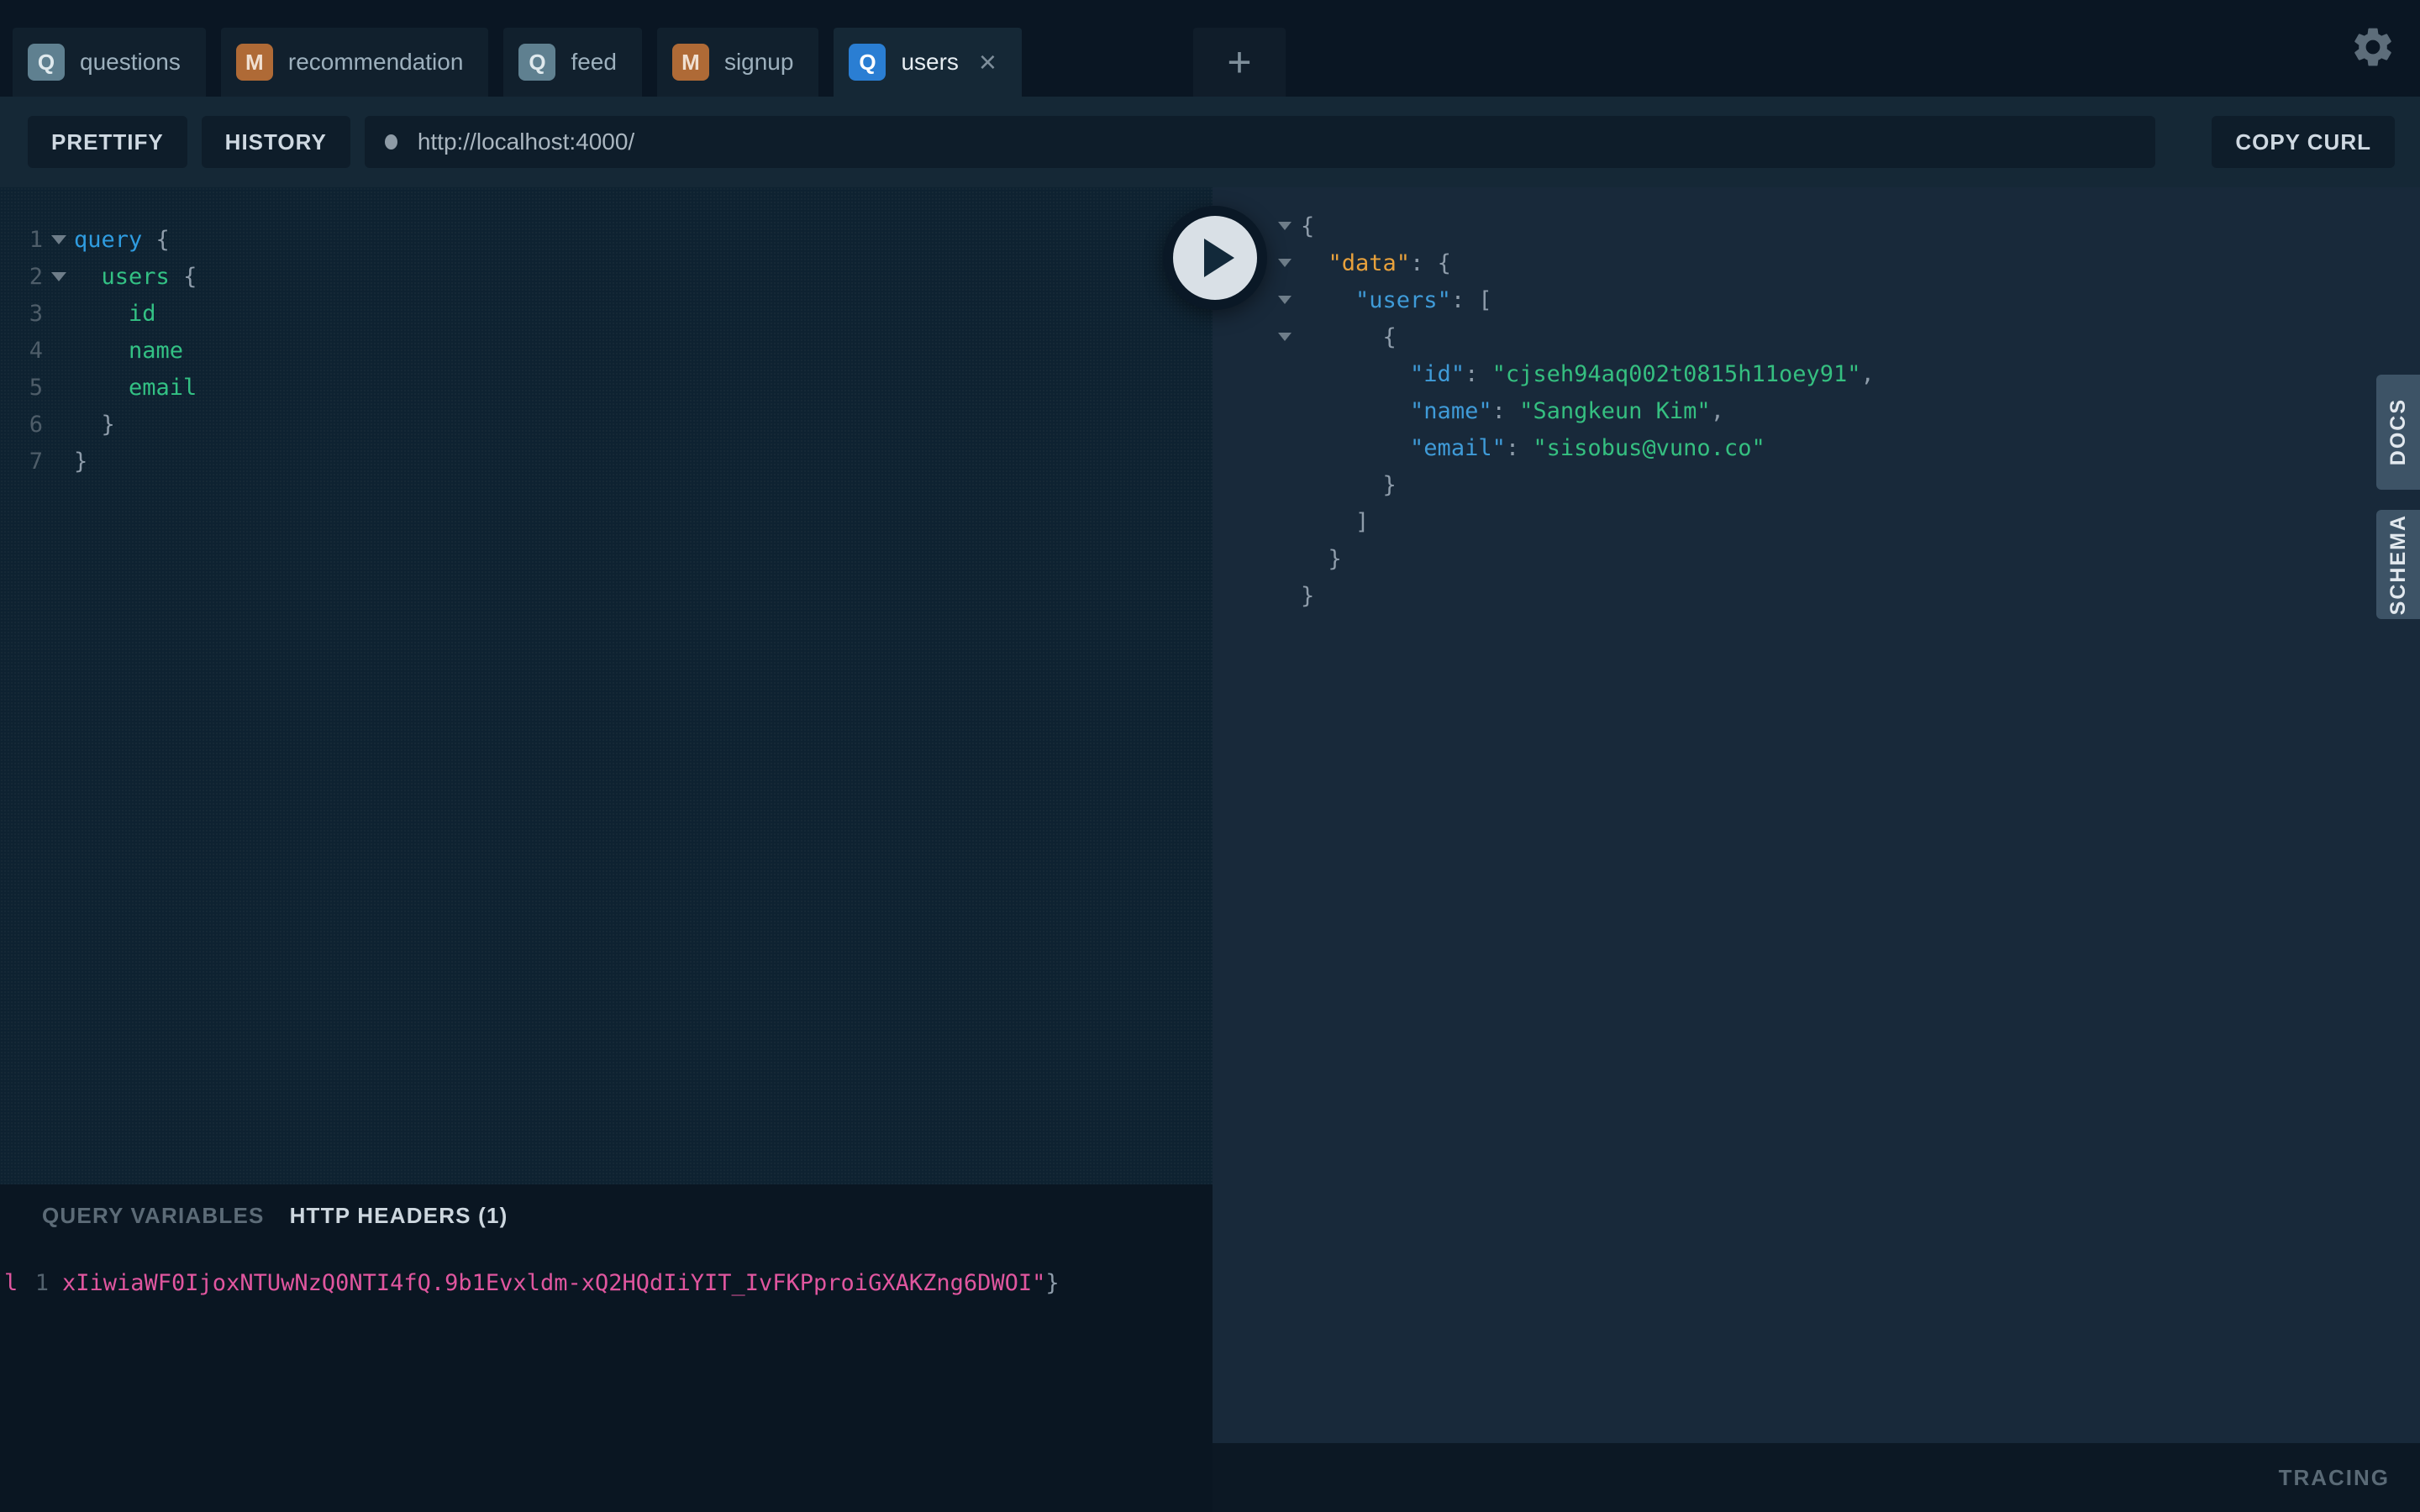 The image size is (2420, 1512). What do you see at coordinates (606, 461) in the screenshot?
I see `code-line: 7}` at bounding box center [606, 461].